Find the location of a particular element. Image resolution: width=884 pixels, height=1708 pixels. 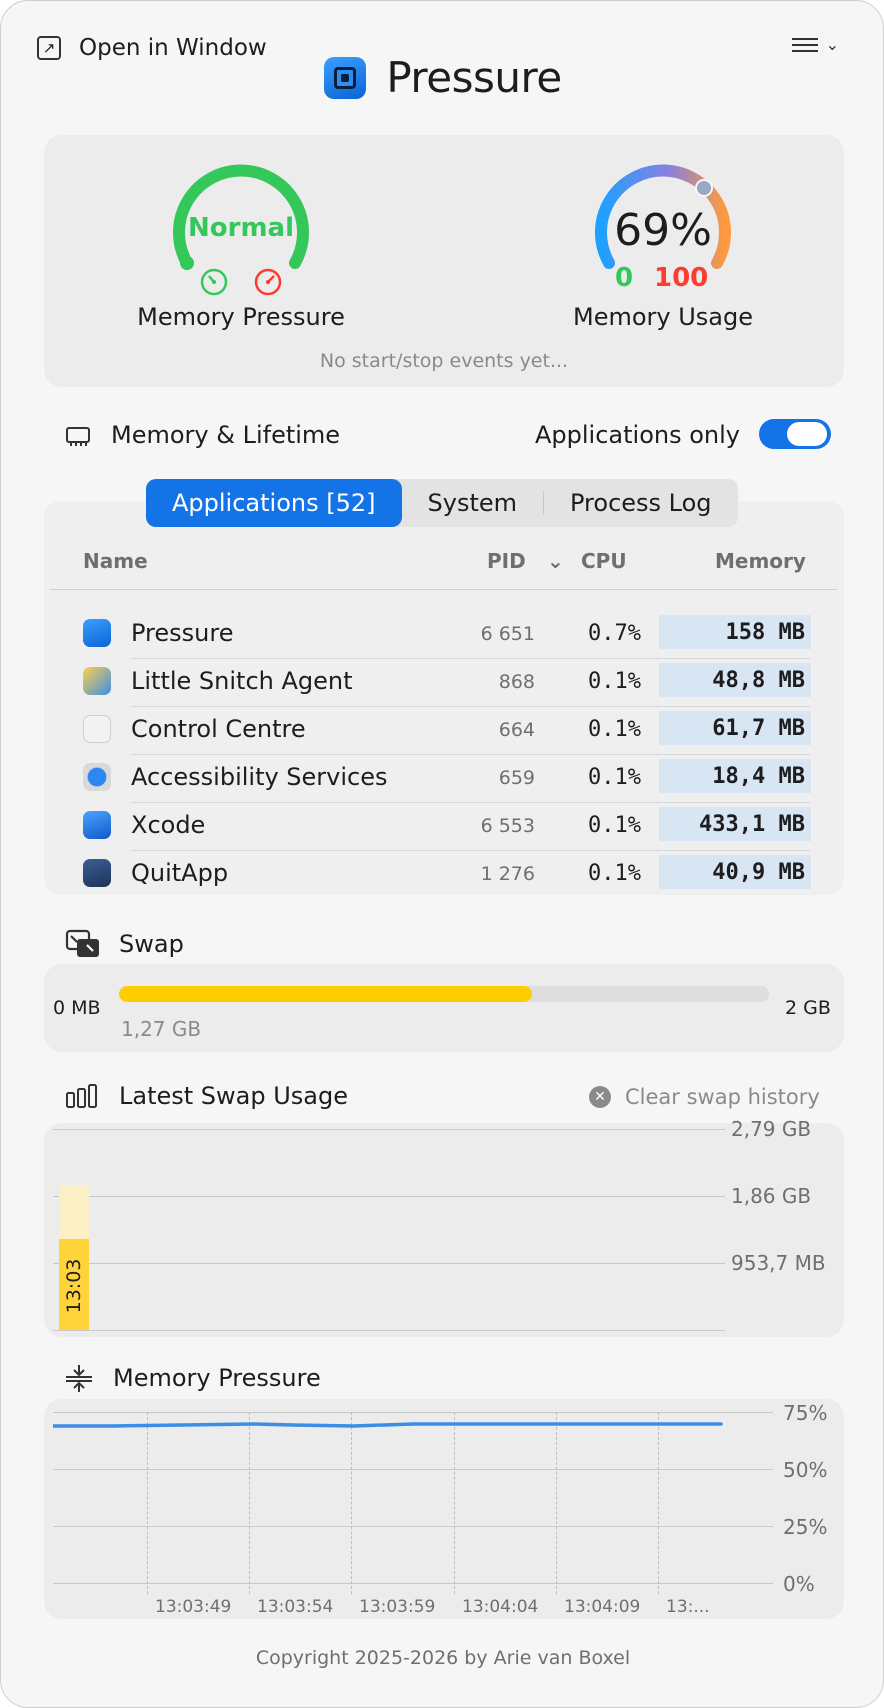

clear-swap-history-label: Clear swap history is located at coordinates (722, 1097).